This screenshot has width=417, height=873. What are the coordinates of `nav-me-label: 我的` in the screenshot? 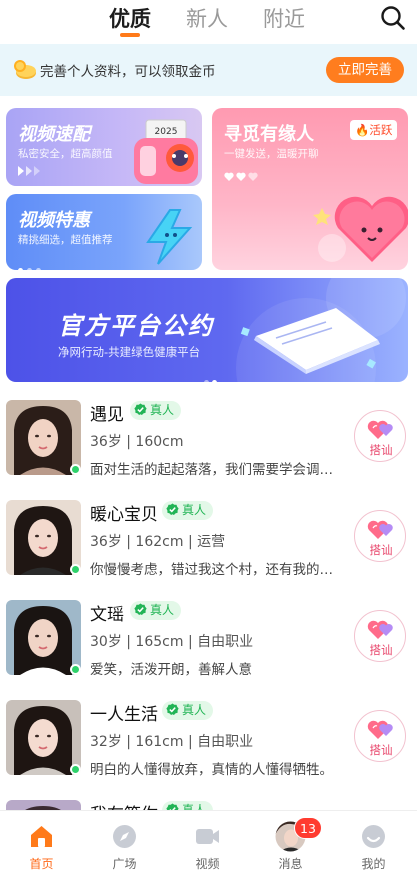 It's located at (373, 864).